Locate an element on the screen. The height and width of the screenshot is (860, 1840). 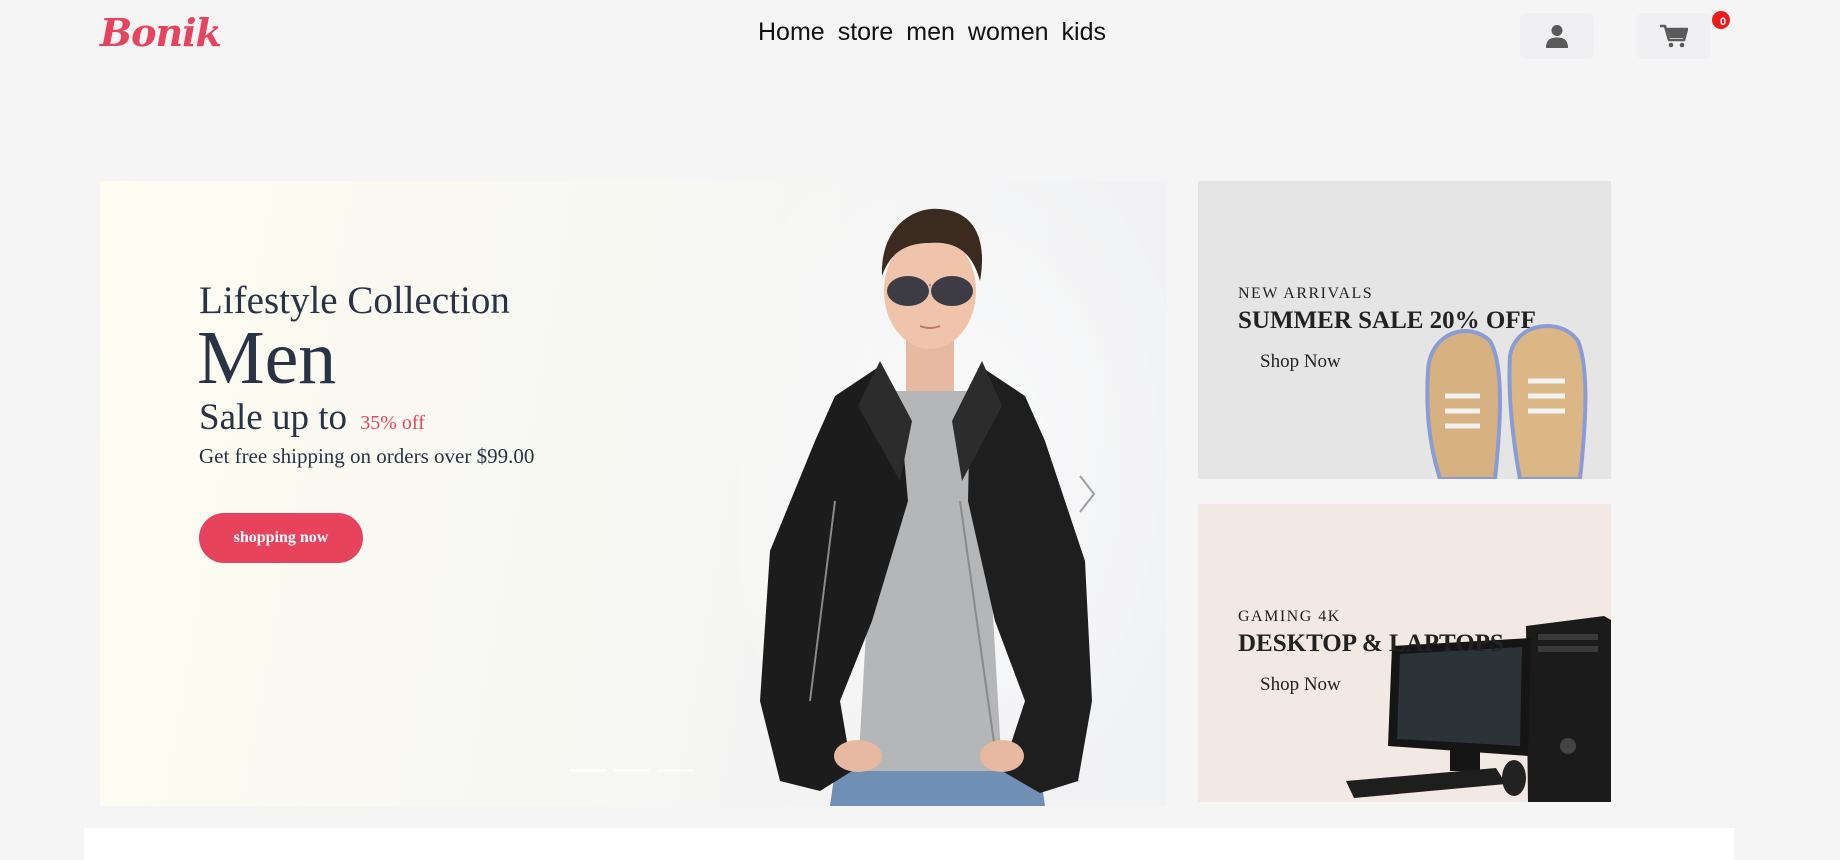
nav-store: store is located at coordinates (866, 32).